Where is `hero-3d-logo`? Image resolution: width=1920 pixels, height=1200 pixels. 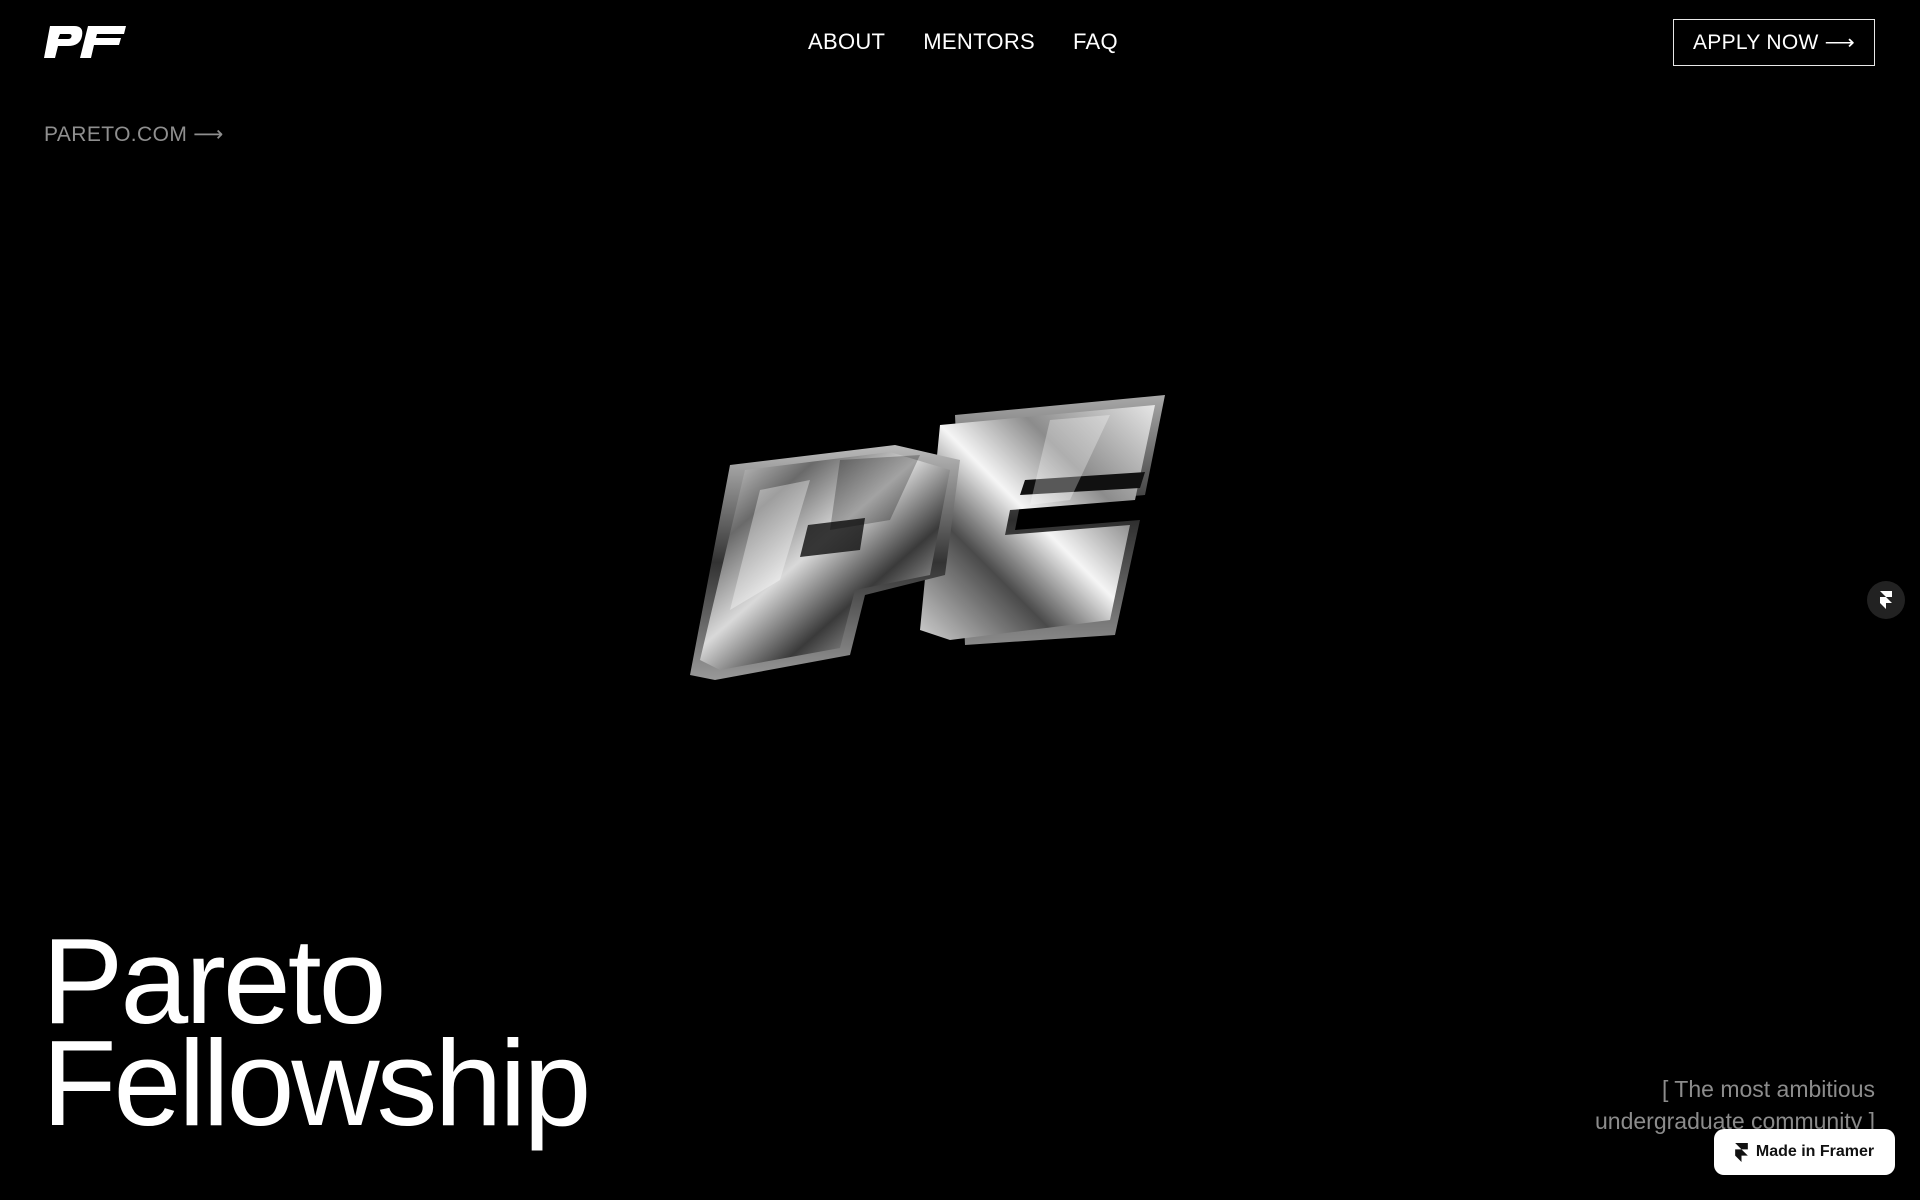
hero-3d-logo is located at coordinates (935, 545).